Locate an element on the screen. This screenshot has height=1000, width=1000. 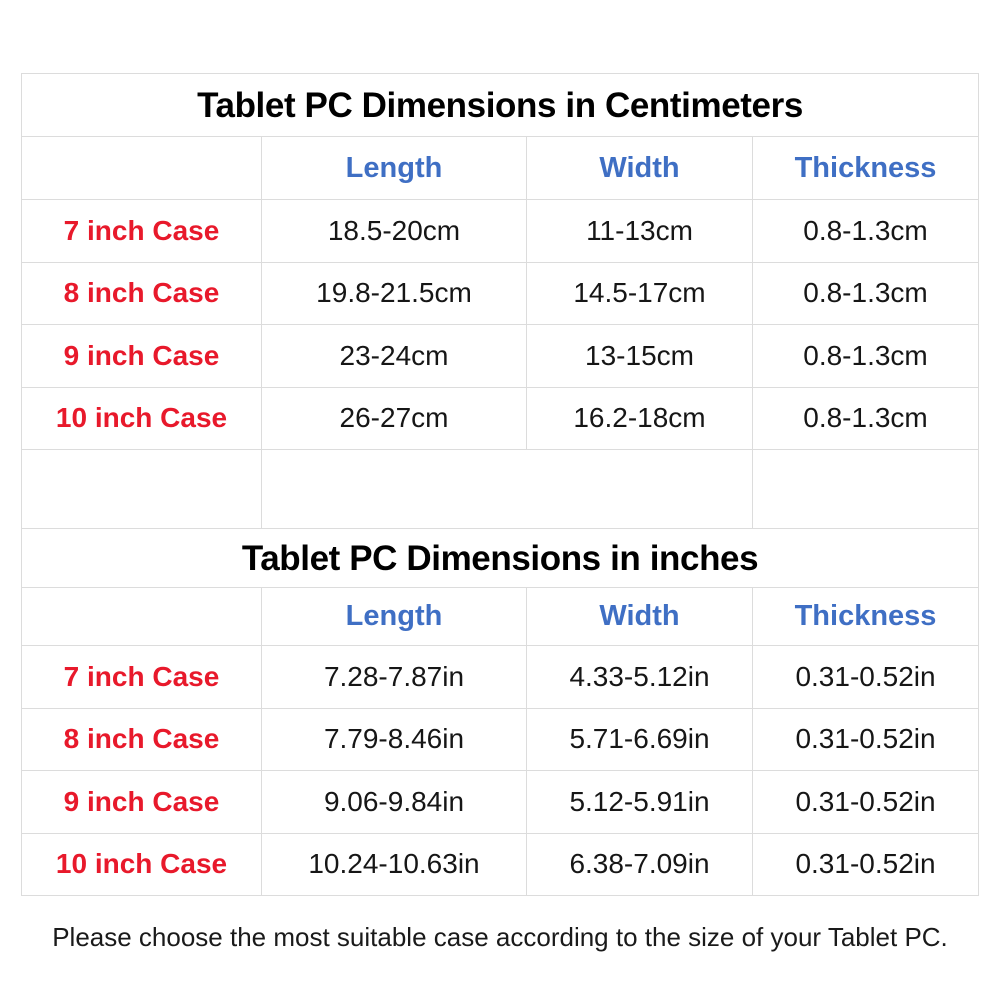
cm-row1-length-value: 19.8-21.5cm is located at coordinates (394, 293).